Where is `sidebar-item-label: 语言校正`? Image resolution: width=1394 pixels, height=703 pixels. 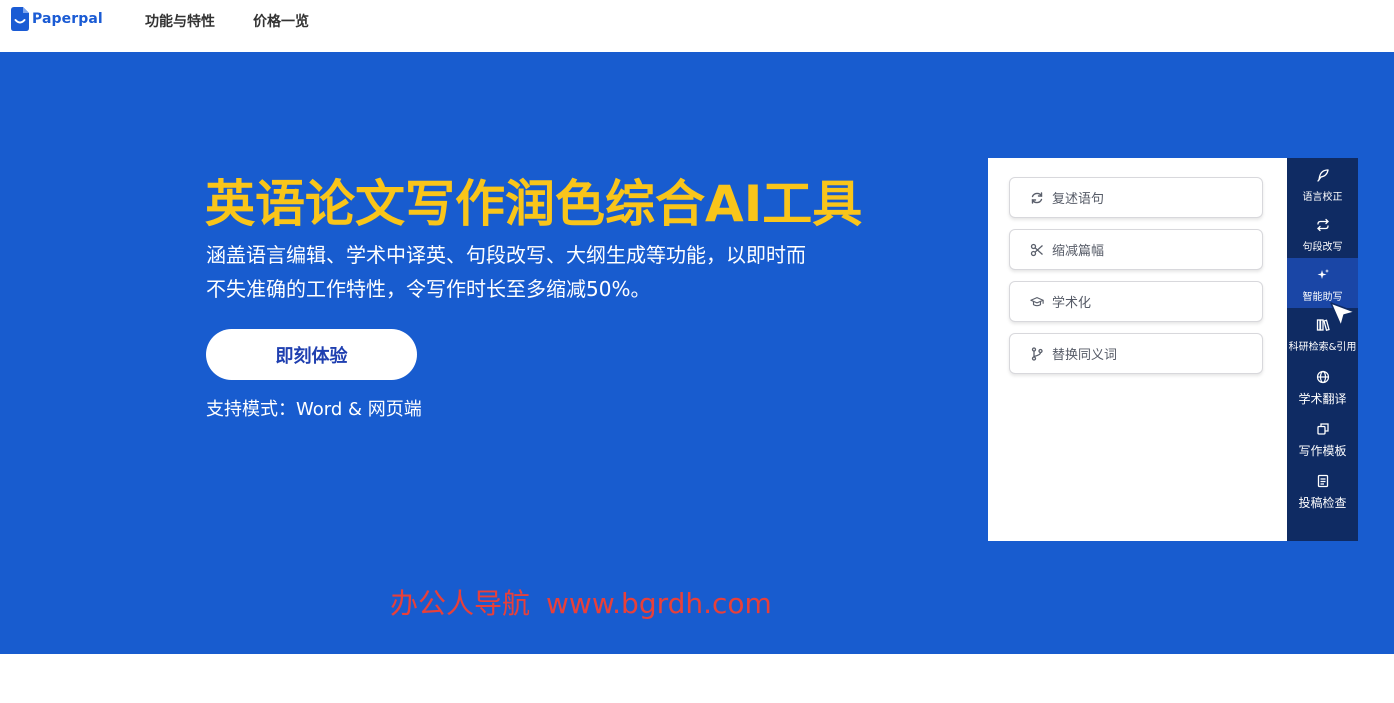
sidebar-item-label: 语言校正 is located at coordinates (1322, 197).